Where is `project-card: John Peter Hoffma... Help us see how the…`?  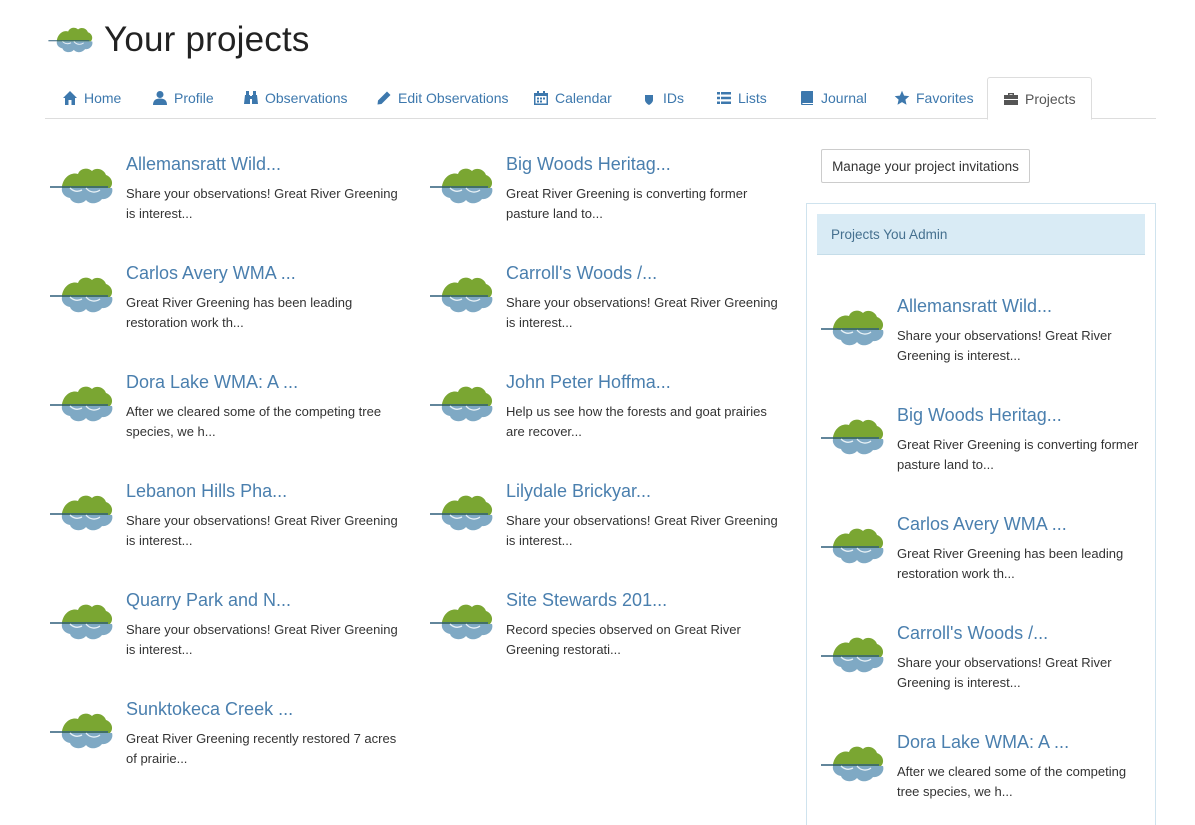
project-card: John Peter Hoffma... Help us see how the… is located at coordinates (608, 422).